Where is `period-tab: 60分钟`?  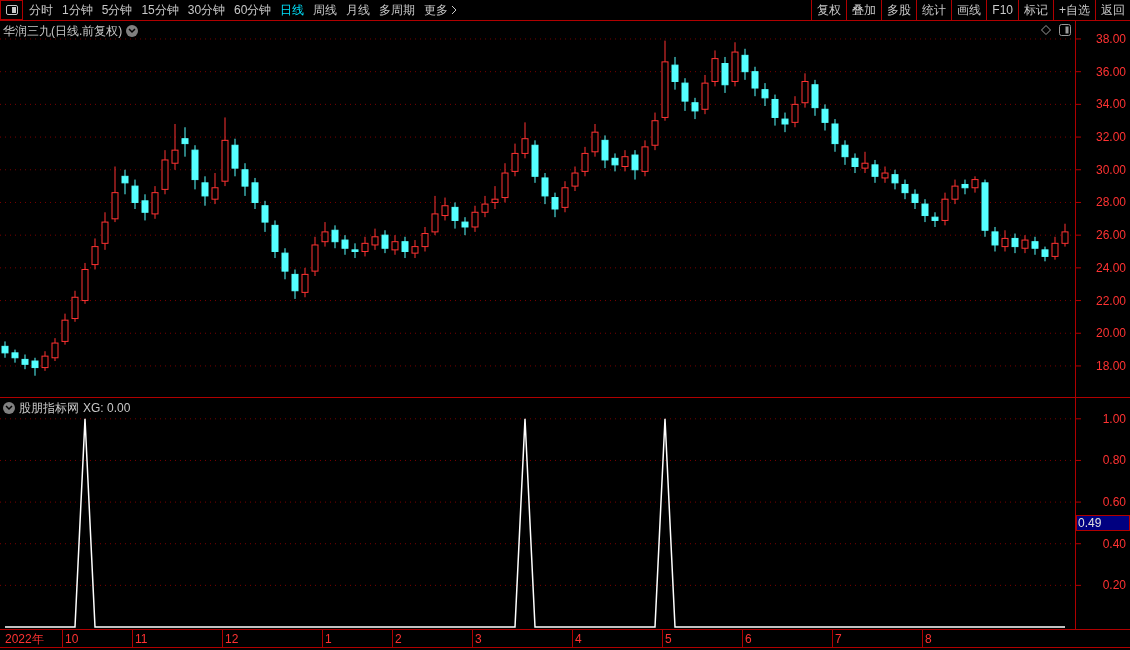 period-tab: 60分钟 is located at coordinates (253, 10).